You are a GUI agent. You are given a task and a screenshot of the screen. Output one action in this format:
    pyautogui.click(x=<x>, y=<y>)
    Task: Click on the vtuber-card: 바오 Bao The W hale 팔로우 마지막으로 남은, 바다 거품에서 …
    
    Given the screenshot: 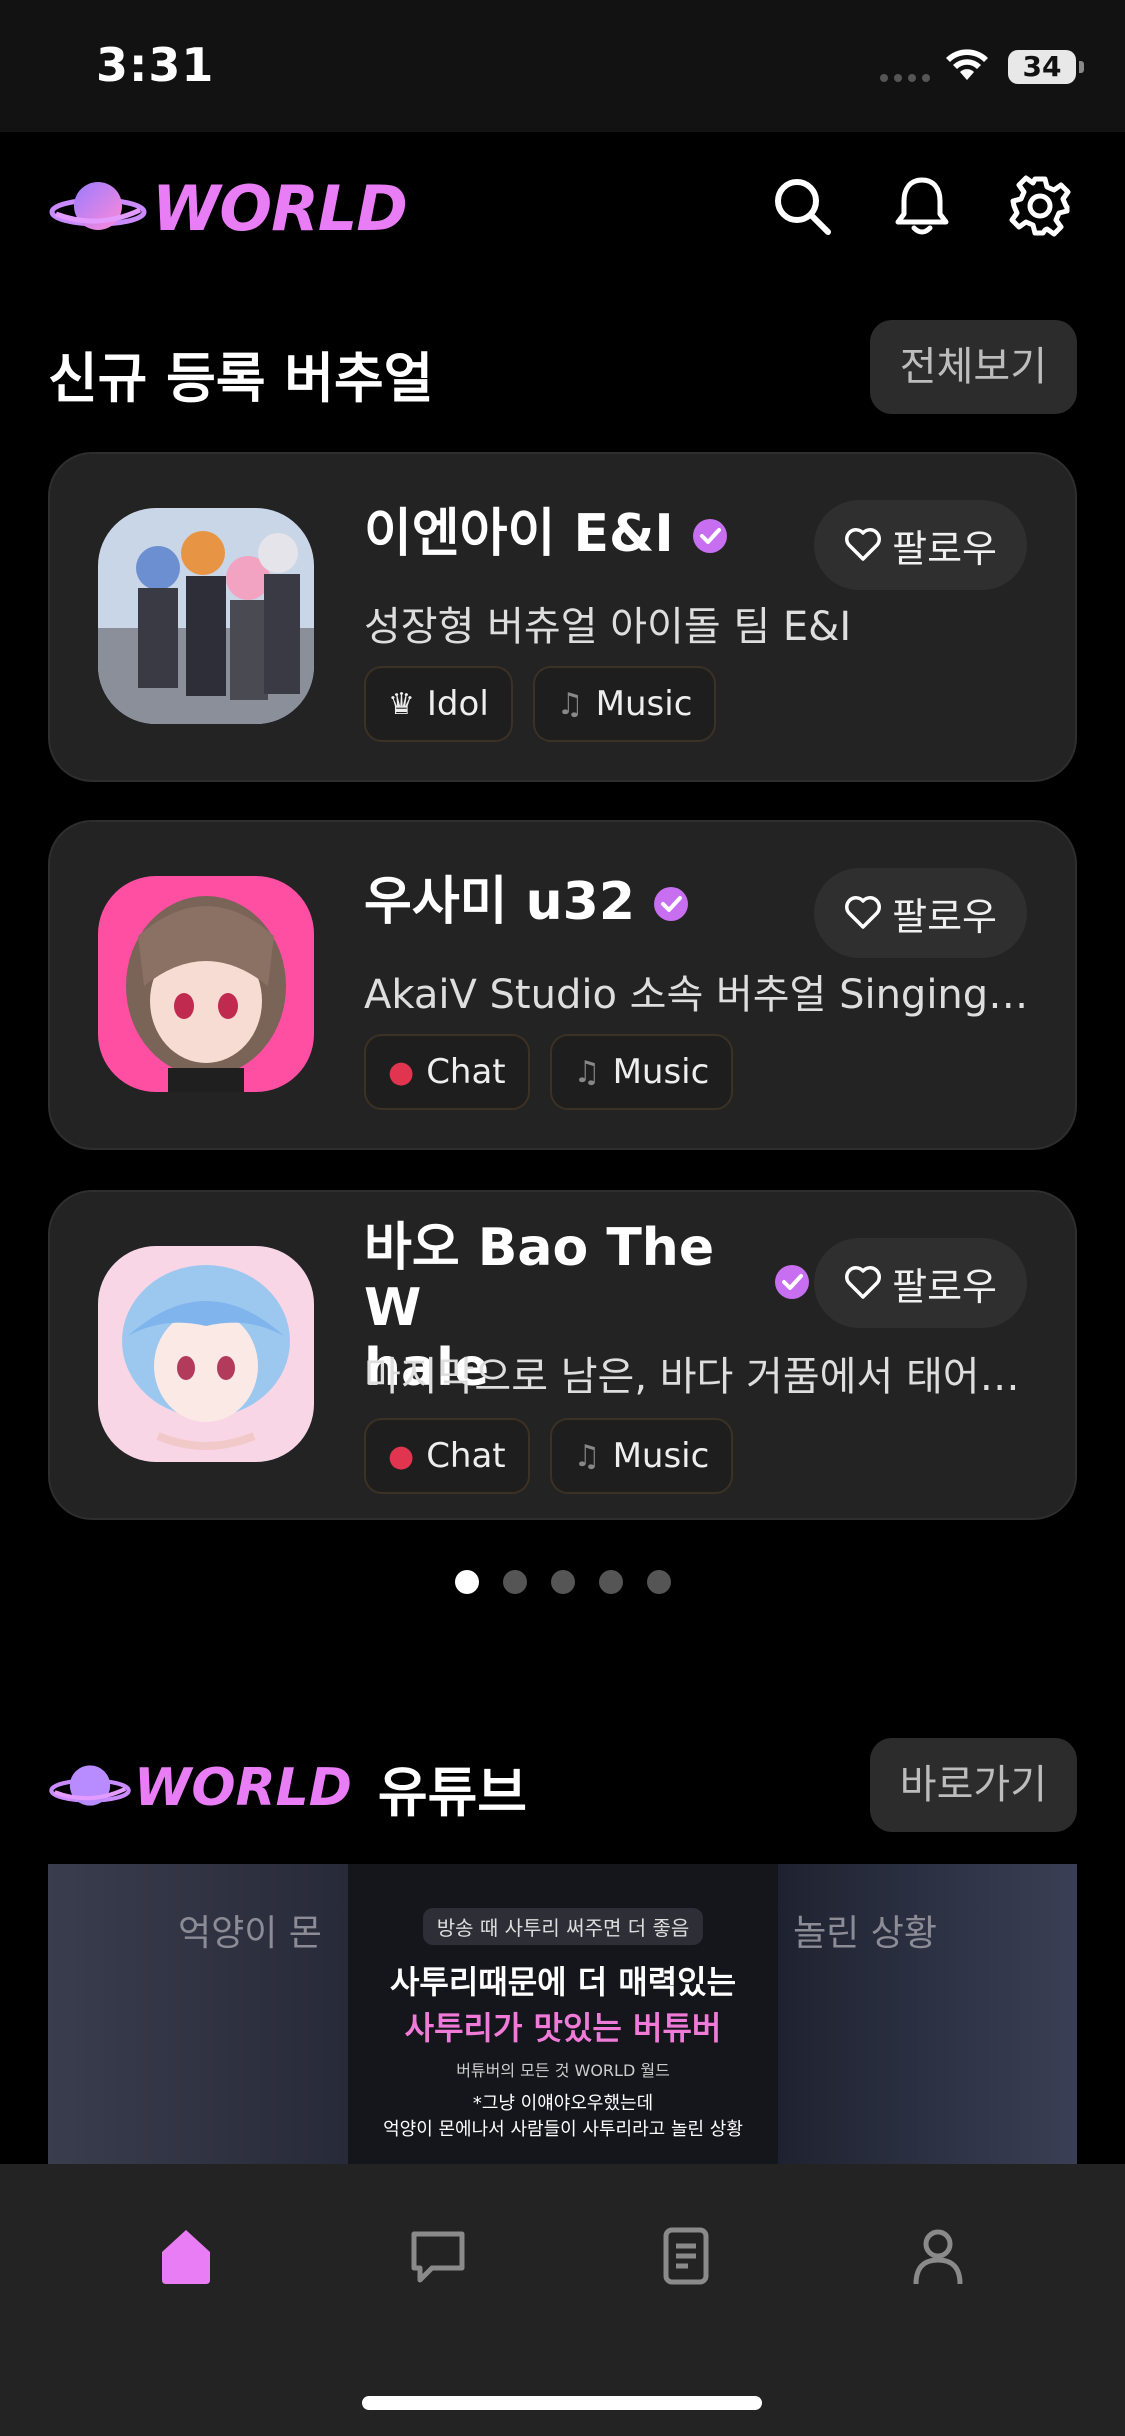 What is the action you would take?
    pyautogui.click(x=562, y=1355)
    